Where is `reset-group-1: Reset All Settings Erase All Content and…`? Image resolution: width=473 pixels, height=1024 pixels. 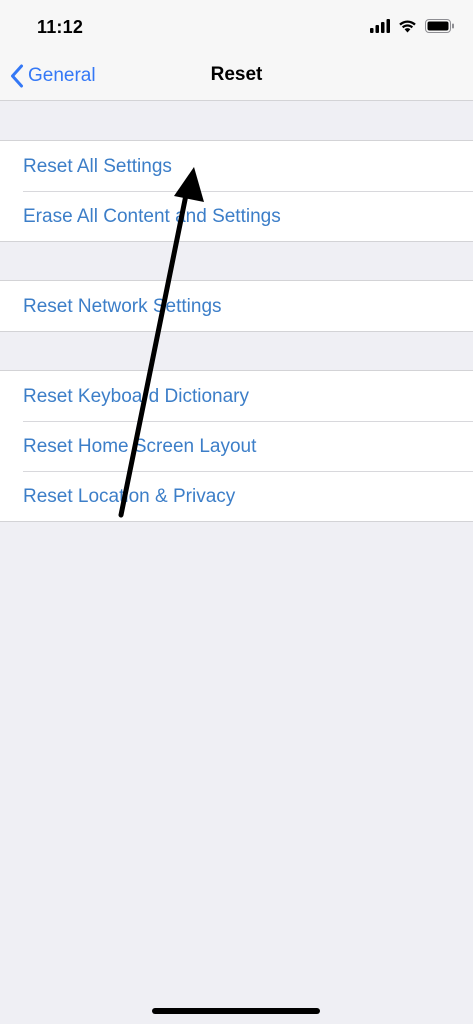
reset-group-1: Reset All Settings Erase All Content and… is located at coordinates (236, 191).